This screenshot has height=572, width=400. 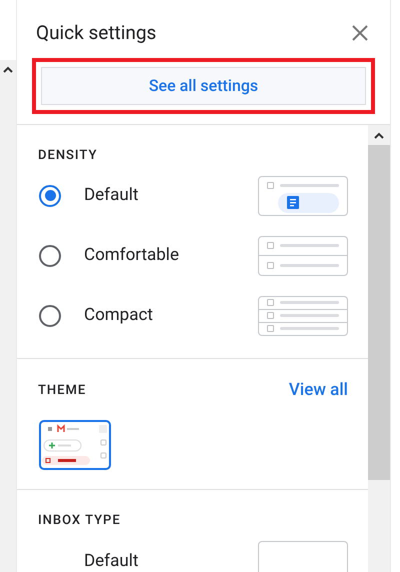 I want to click on see-all-settings-button: See all settings, so click(x=203, y=86).